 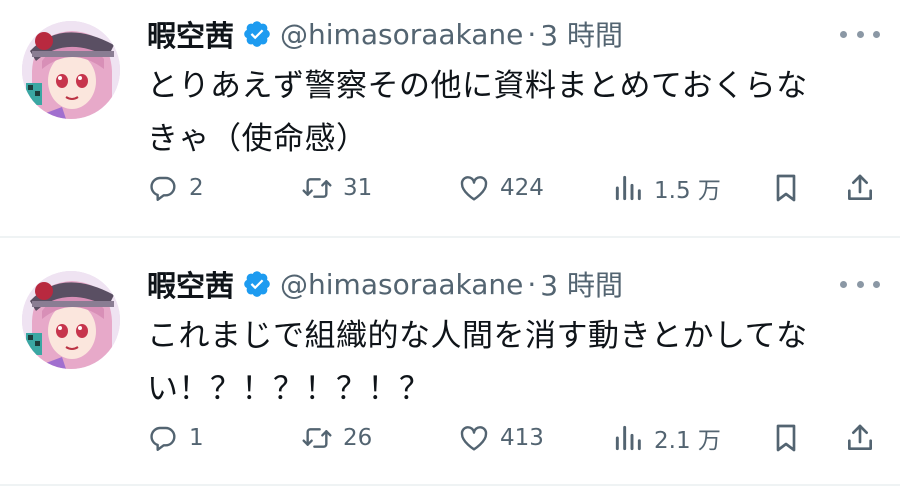 What do you see at coordinates (687, 191) in the screenshot?
I see `view-count: 1.5 万` at bounding box center [687, 191].